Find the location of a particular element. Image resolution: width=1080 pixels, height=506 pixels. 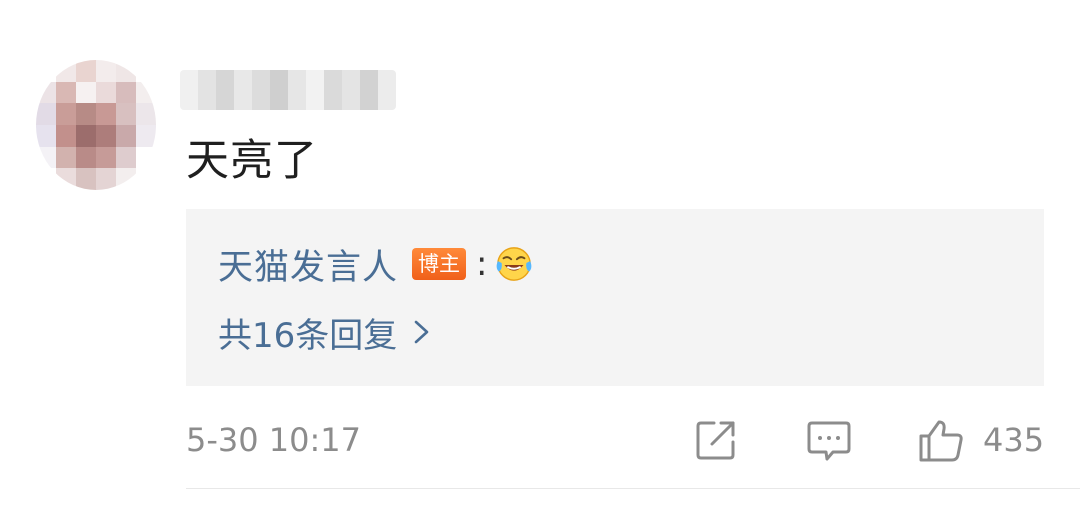

laugh-cry-emoji is located at coordinates (514, 264).